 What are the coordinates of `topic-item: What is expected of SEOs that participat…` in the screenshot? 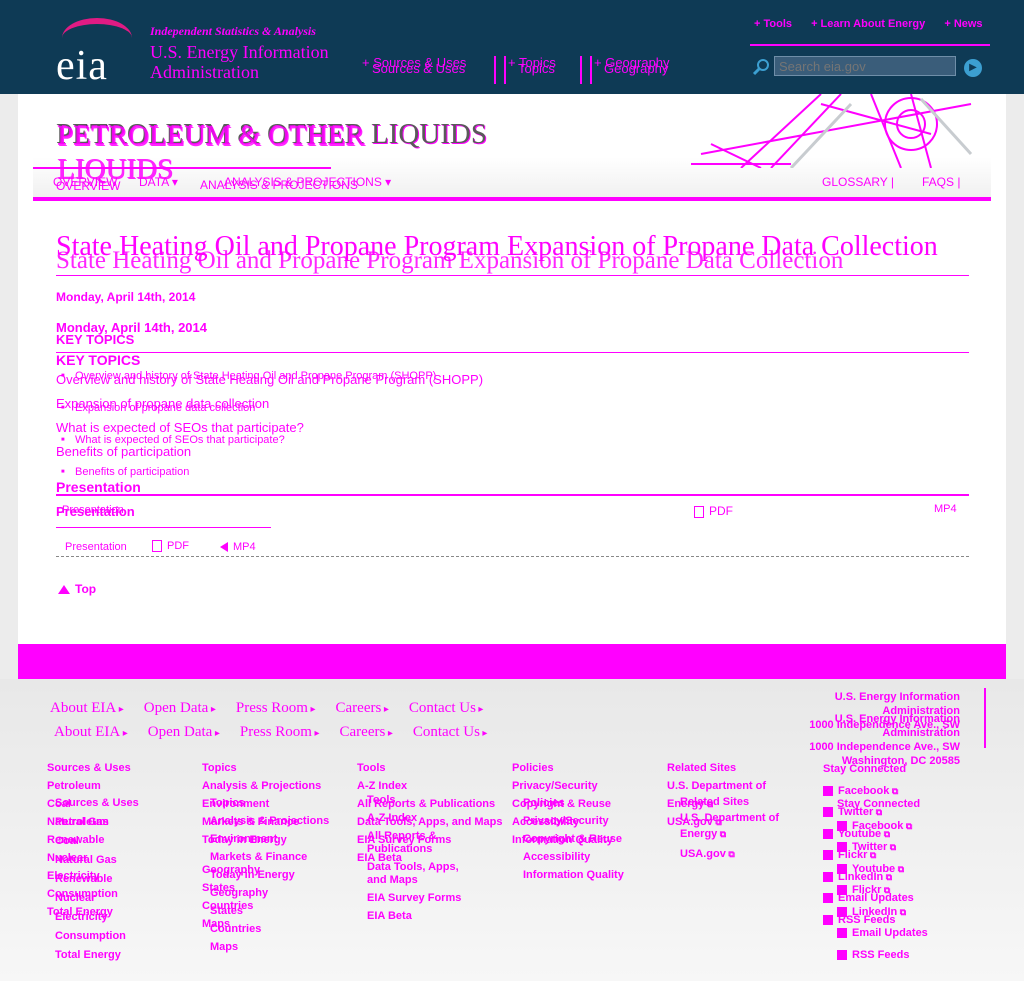 It's located at (180, 427).